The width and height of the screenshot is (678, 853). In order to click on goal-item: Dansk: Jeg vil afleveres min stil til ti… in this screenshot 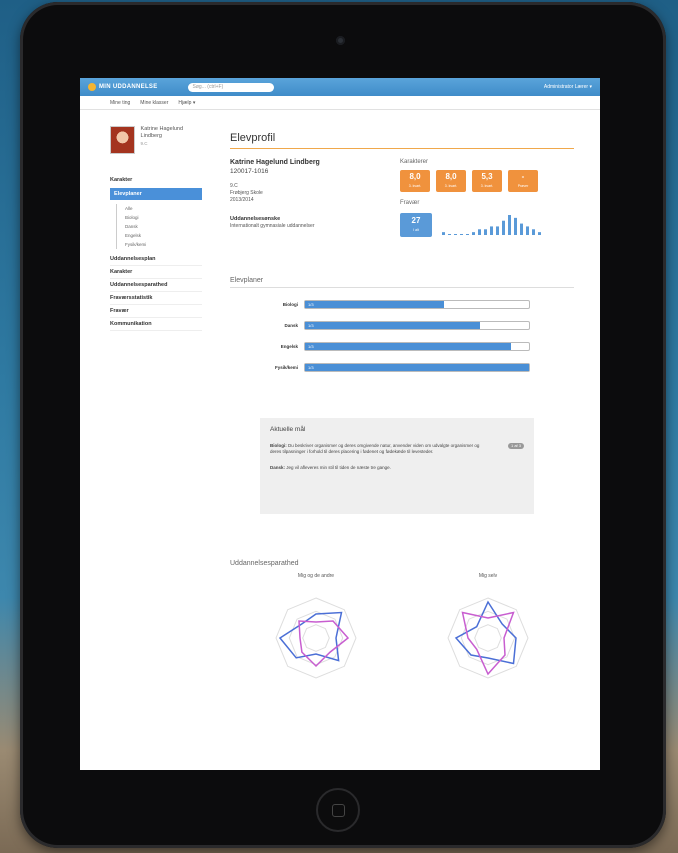, I will do `click(397, 468)`.